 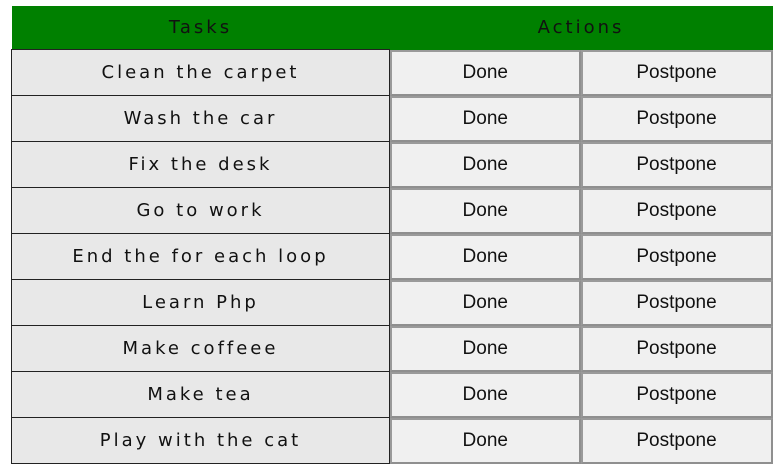 I want to click on table-row: Wash the car Done Postpone, so click(x=392, y=118).